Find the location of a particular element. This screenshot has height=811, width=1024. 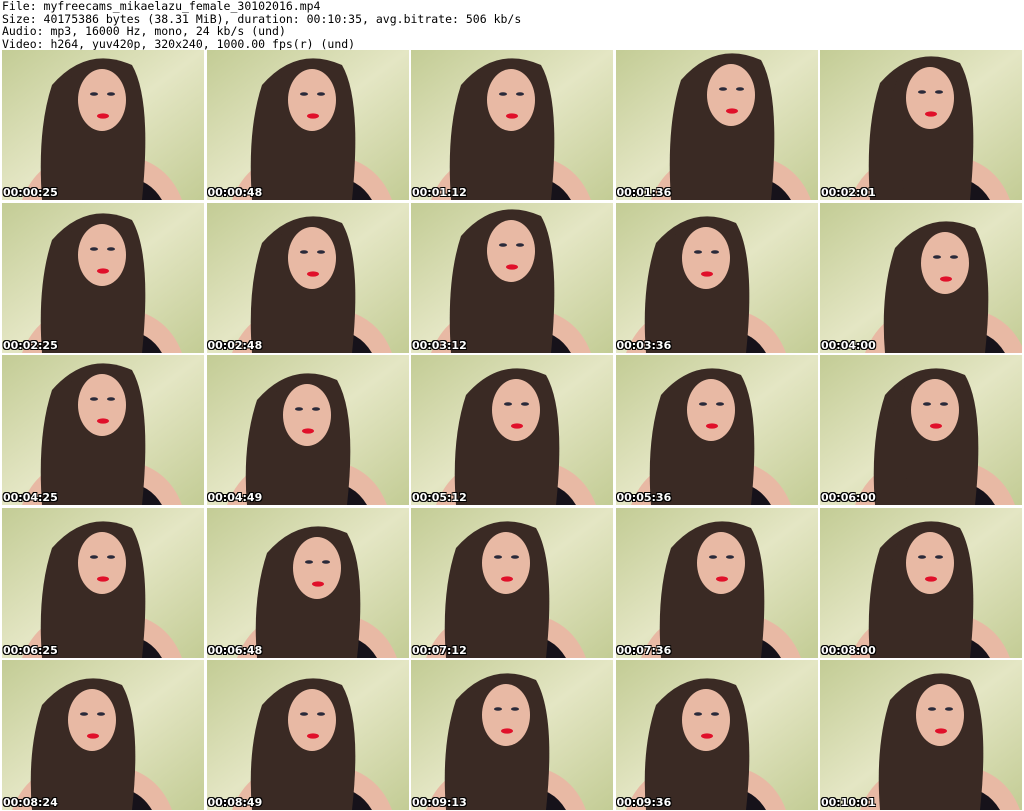

video-thumbnail: 00:09:36 is located at coordinates (716, 735).